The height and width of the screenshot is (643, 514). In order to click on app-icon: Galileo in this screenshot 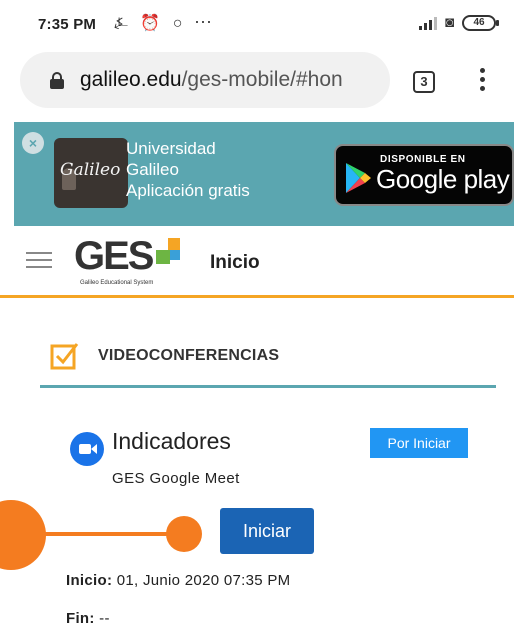, I will do `click(91, 173)`.